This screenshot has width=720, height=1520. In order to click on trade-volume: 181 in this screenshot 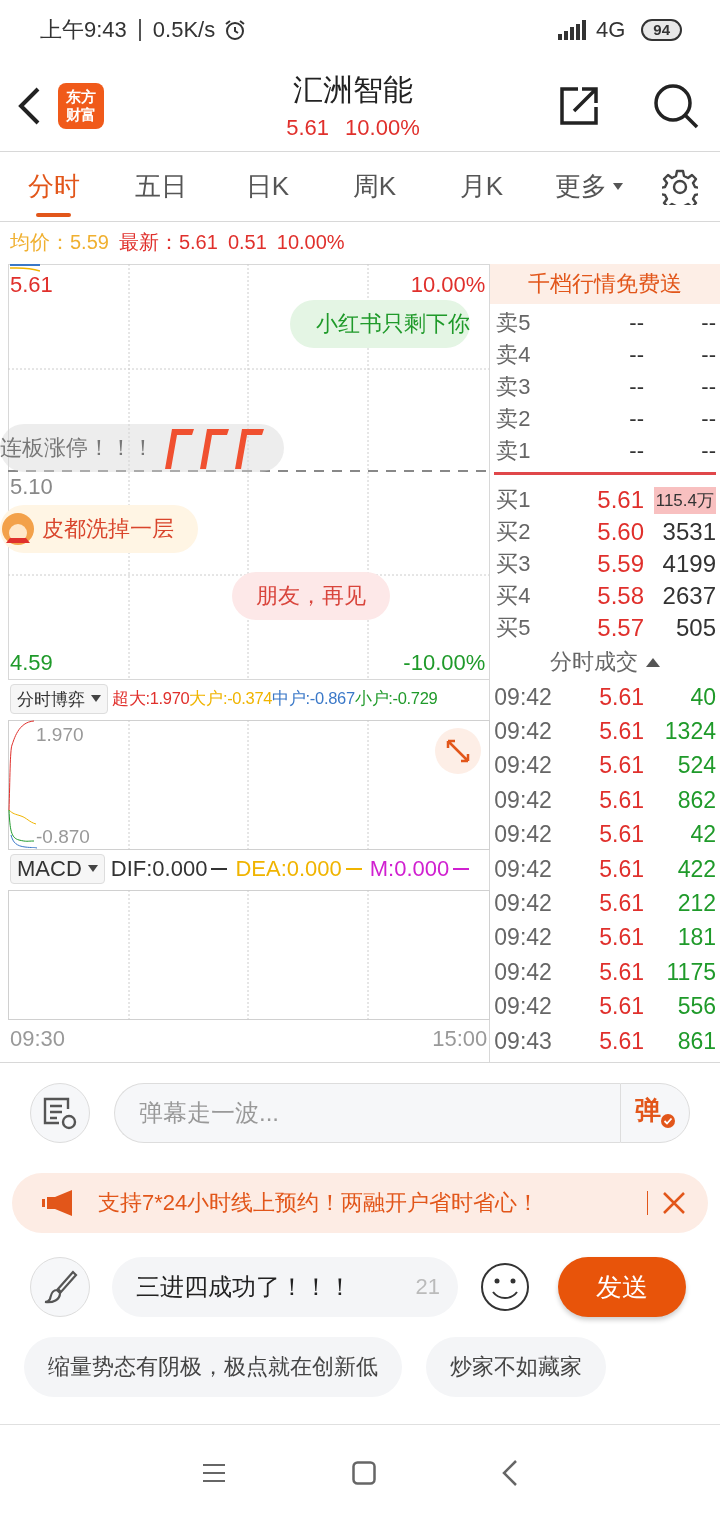, I will do `click(696, 938)`.